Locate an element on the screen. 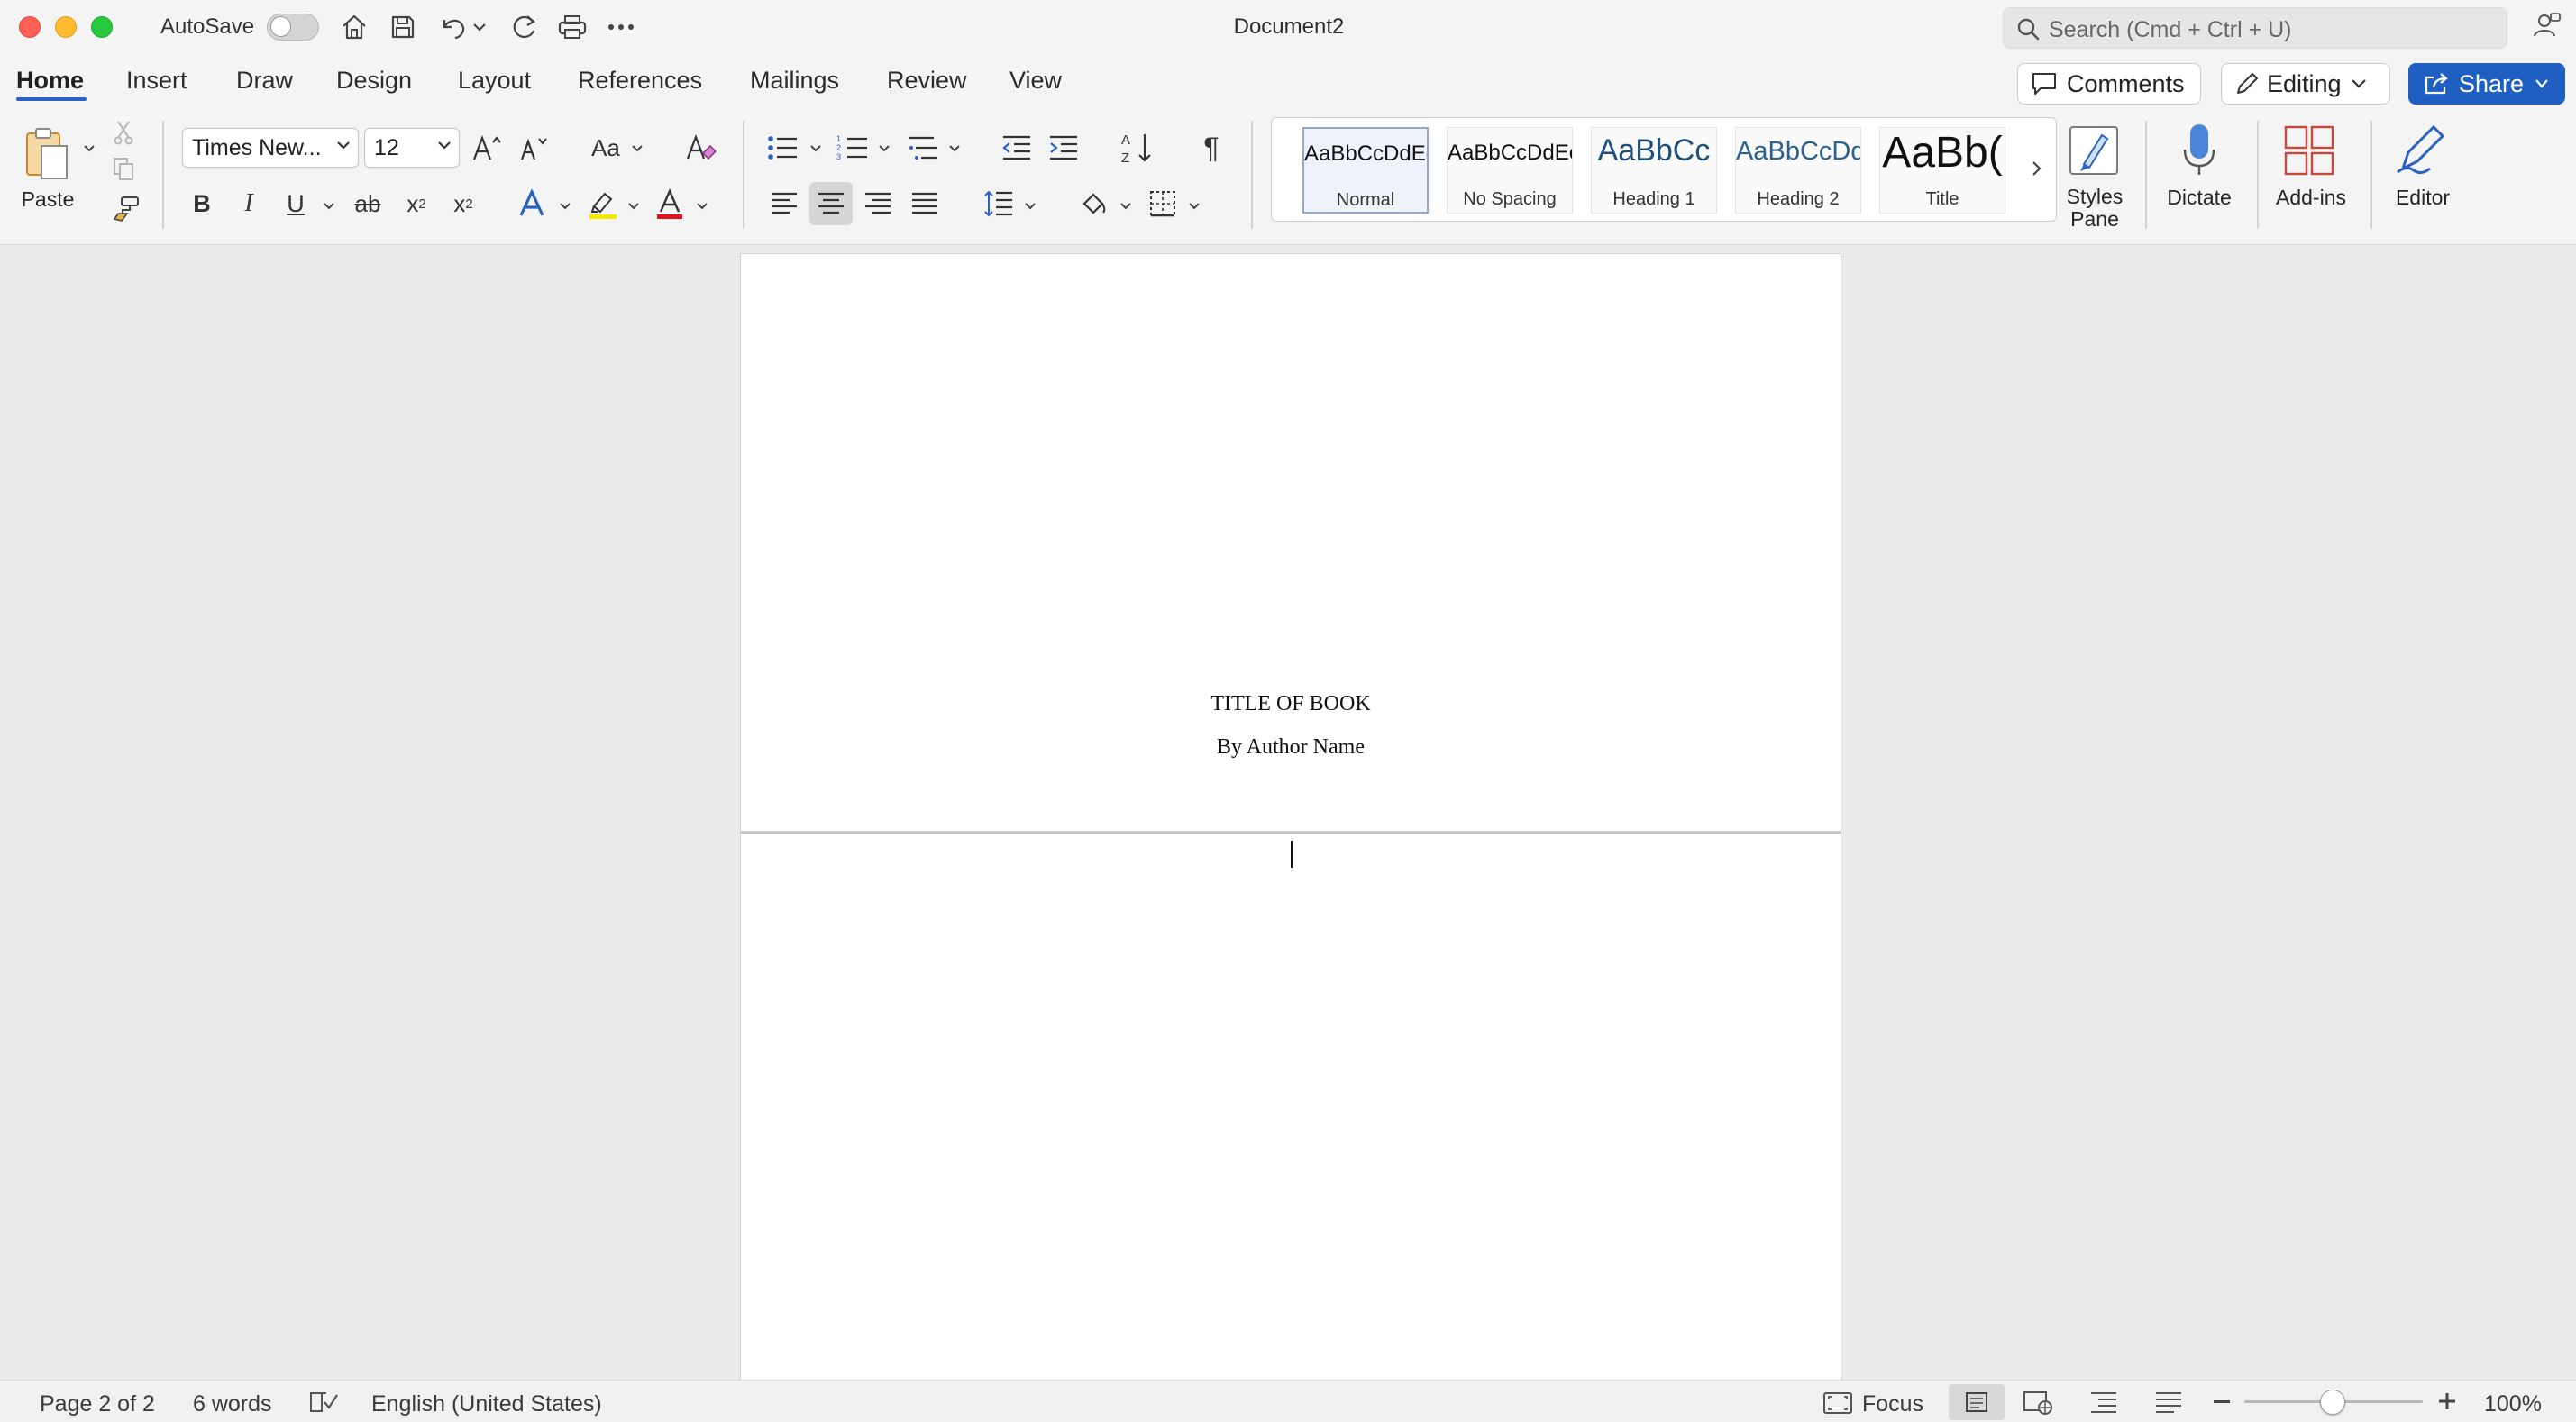 The width and height of the screenshot is (2576, 1422). undo-dropdown-chevron-icon is located at coordinates (480, 27).